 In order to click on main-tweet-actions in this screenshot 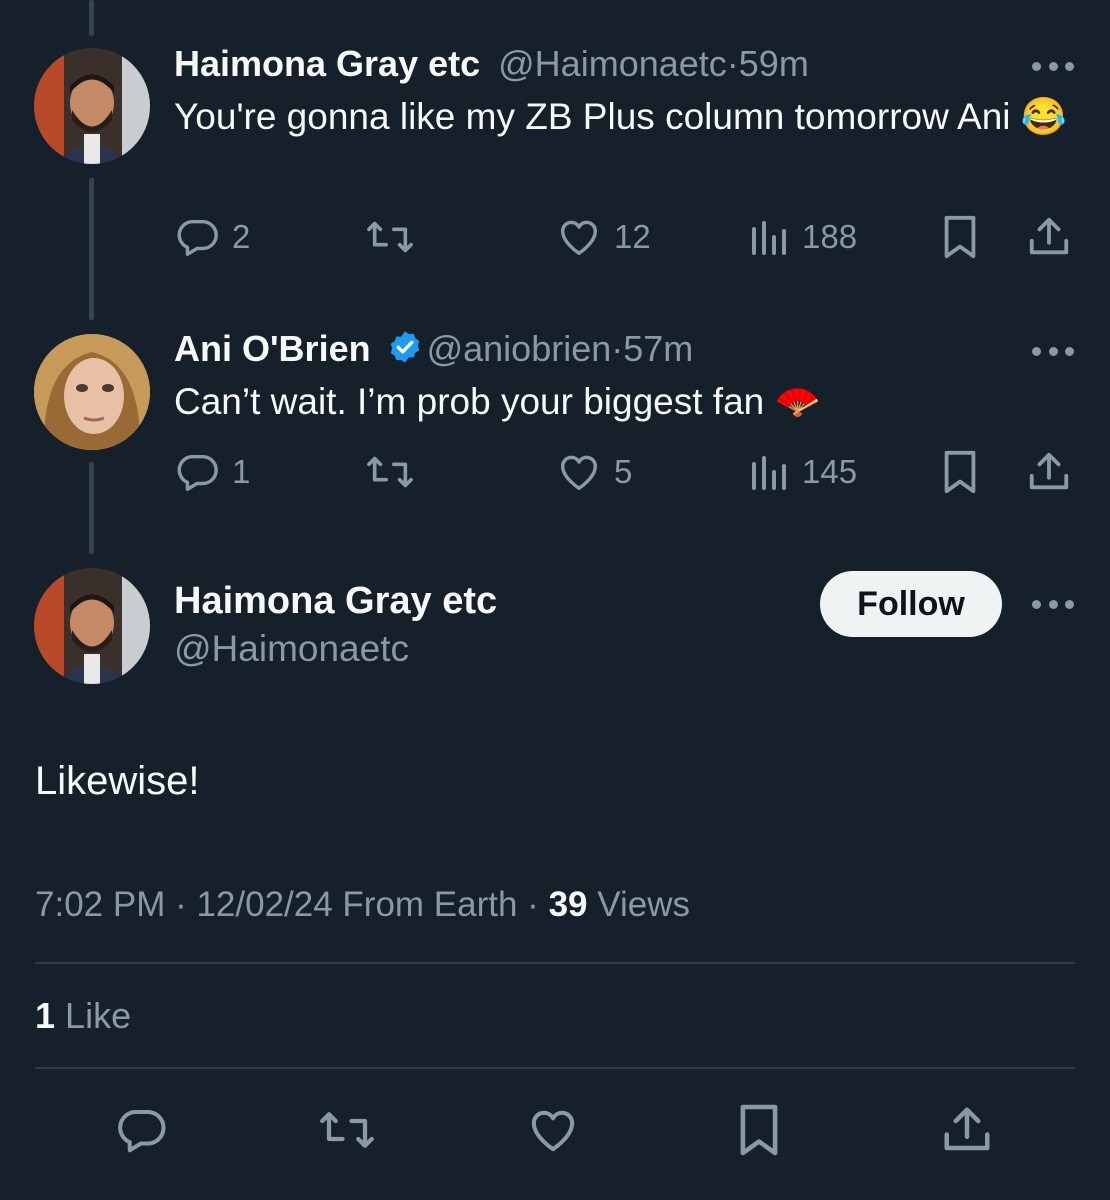, I will do `click(555, 1130)`.